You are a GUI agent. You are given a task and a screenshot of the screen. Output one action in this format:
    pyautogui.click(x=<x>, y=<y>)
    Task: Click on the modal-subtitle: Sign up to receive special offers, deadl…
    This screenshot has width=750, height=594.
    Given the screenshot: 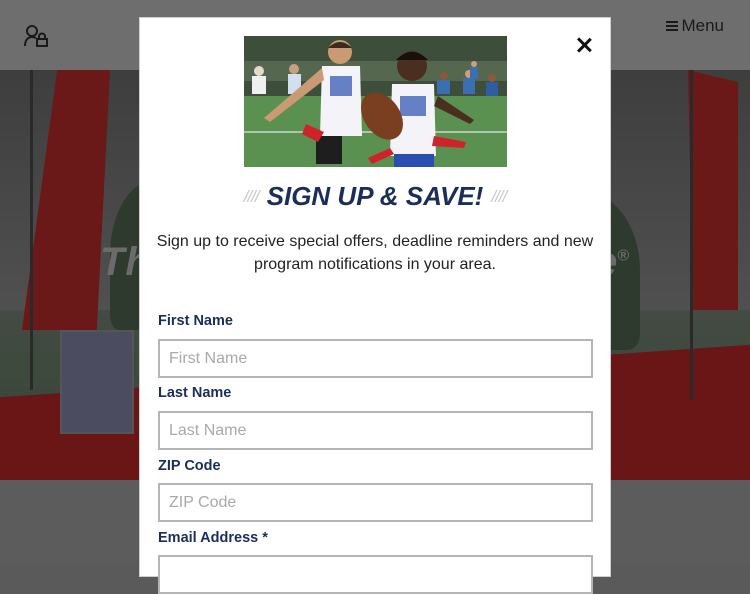 What is the action you would take?
    pyautogui.click(x=375, y=253)
    